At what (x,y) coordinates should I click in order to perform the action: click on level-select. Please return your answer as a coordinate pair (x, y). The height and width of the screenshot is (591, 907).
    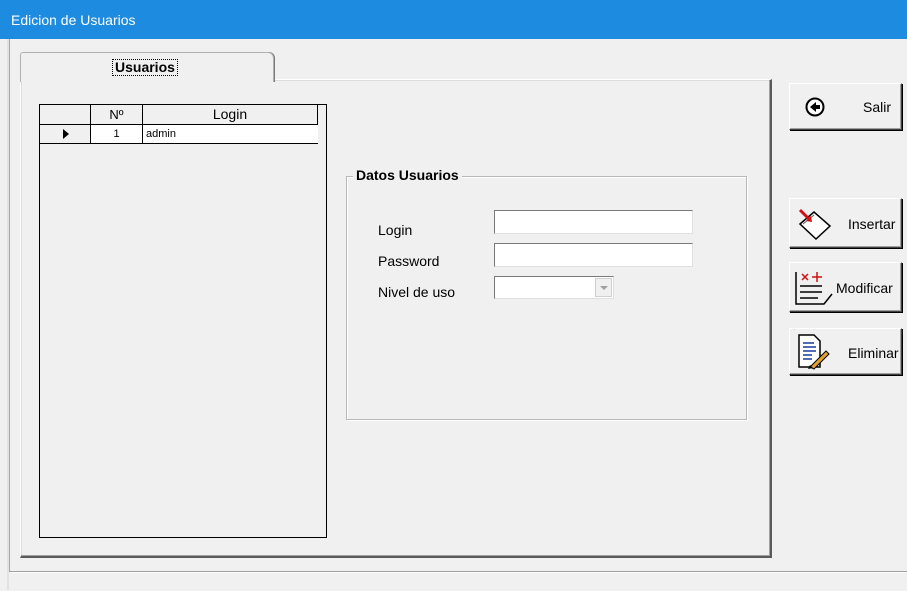
    Looking at the image, I should click on (554, 287).